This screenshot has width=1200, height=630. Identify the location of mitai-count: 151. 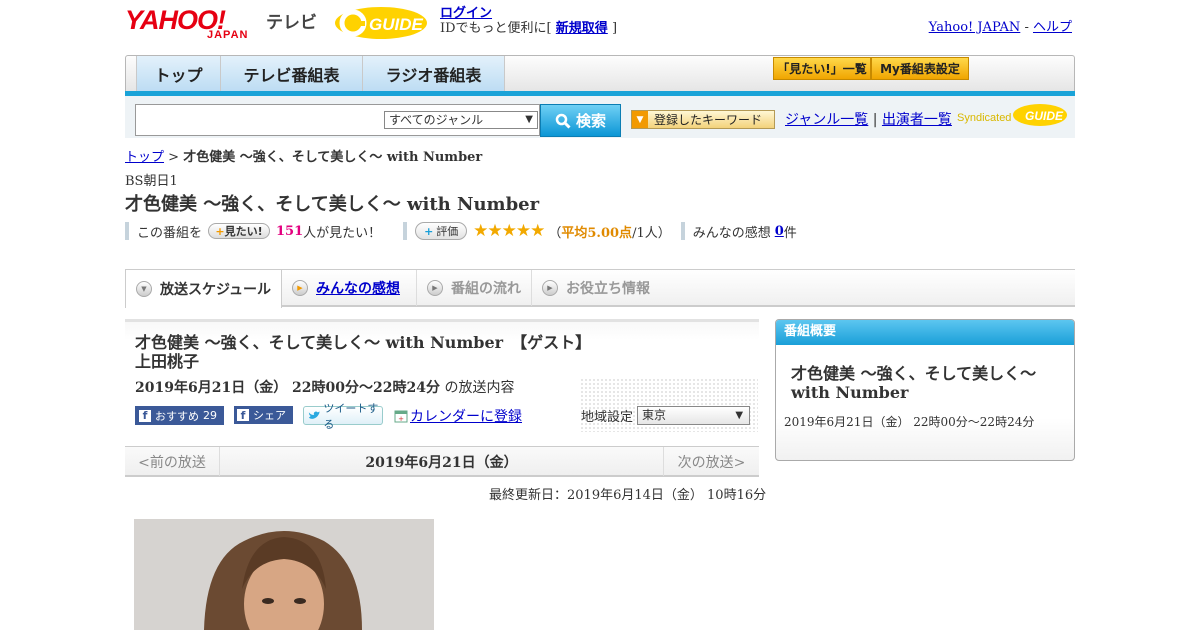
(290, 231).